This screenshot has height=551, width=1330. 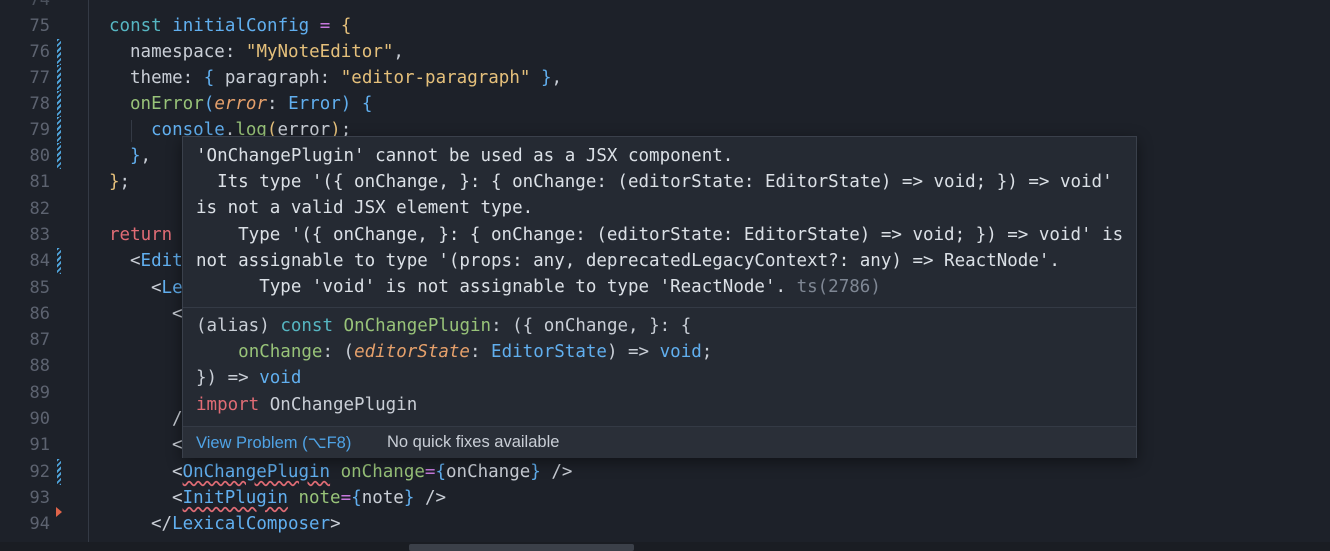 What do you see at coordinates (228, 404) in the screenshot?
I see `keyword: import` at bounding box center [228, 404].